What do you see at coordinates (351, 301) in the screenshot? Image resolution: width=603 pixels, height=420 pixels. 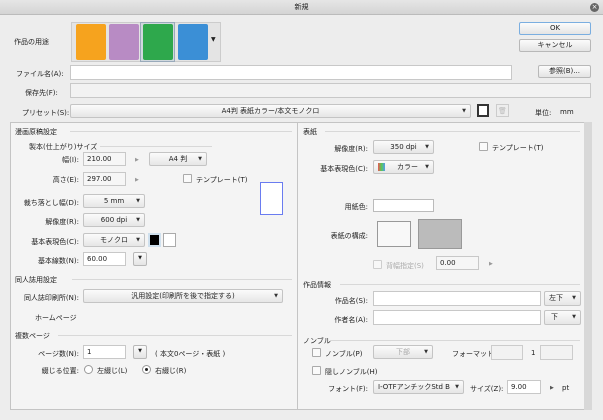 I see `work-name-label: 作品名(S):` at bounding box center [351, 301].